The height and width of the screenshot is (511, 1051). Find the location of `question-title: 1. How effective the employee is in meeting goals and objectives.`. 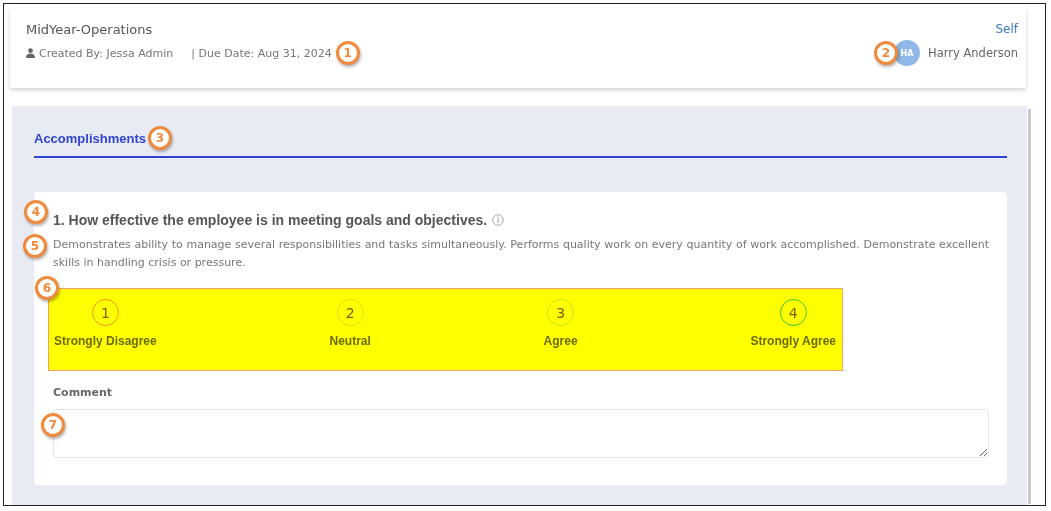

question-title: 1. How effective the employee is in meeting goals and objectives. is located at coordinates (270, 220).